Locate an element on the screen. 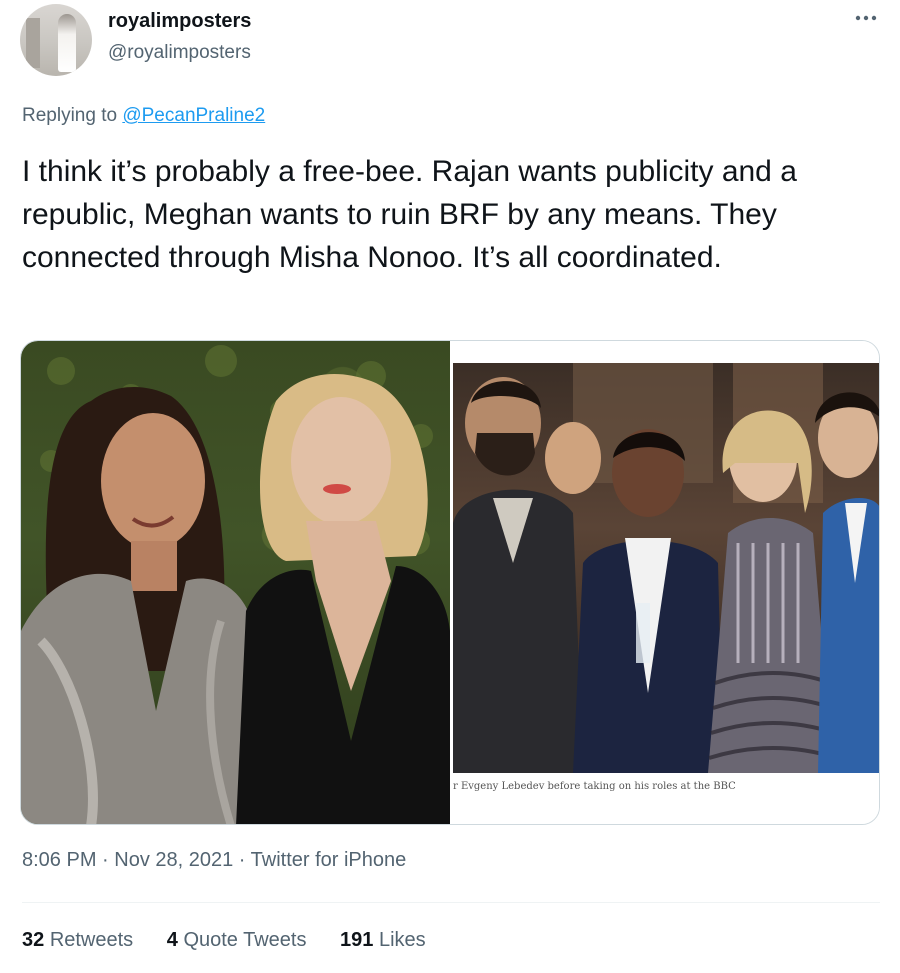  quote-tweets-stat: 4 Quote Tweets is located at coordinates (237, 940).